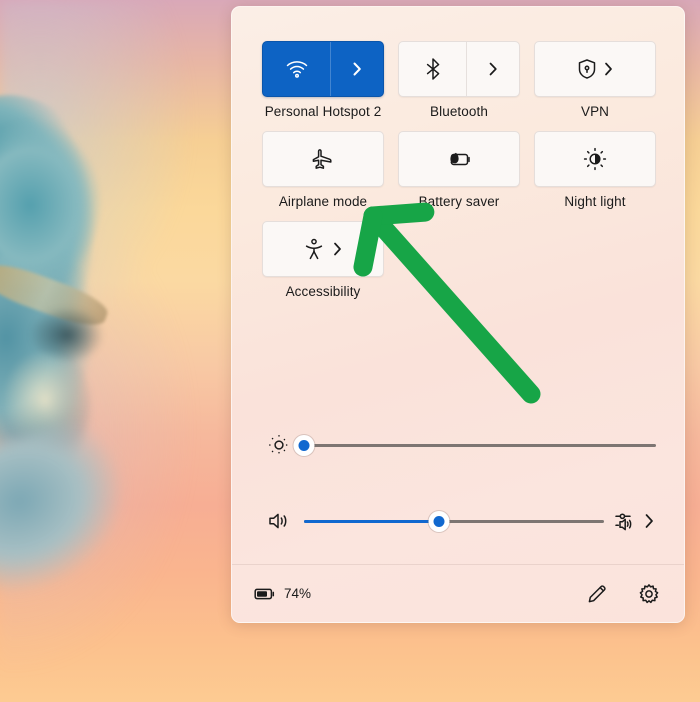 Image resolution: width=700 pixels, height=702 pixels. What do you see at coordinates (595, 201) in the screenshot?
I see `tile-label-night-light: Night light` at bounding box center [595, 201].